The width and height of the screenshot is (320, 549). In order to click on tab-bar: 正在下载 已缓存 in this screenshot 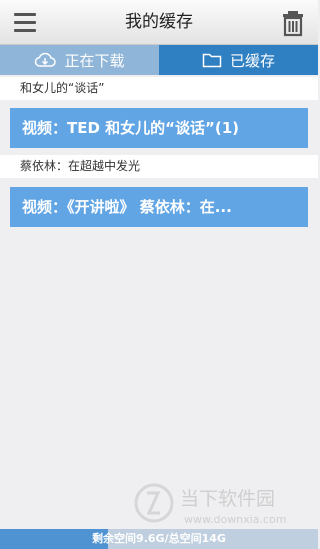, I will do `click(159, 60)`.